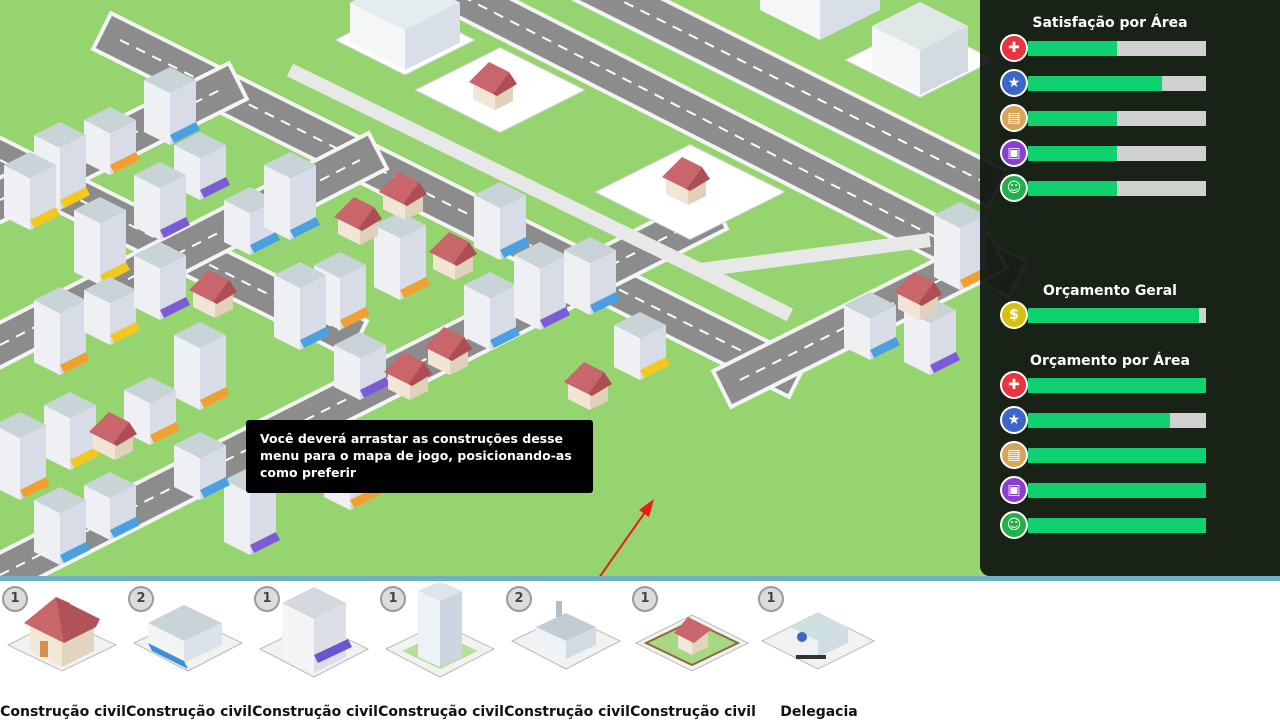 This screenshot has width=1280, height=720. I want to click on satisfaction-meter-security: ★, so click(1105, 83).